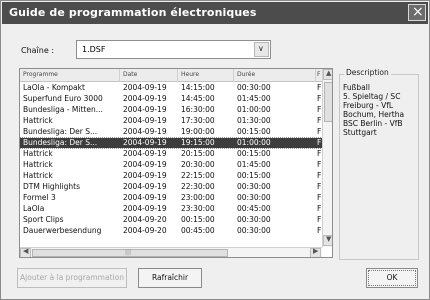 The width and height of the screenshot is (430, 300). I want to click on scroll-down-button: ▼, so click(327, 240).